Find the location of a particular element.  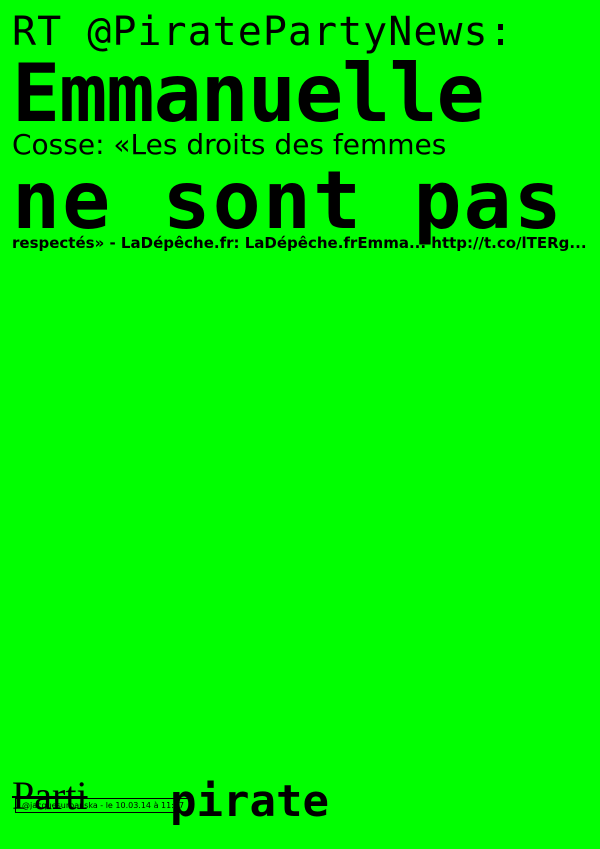

tweet-line-2: Emmanuelle is located at coordinates (248, 93).